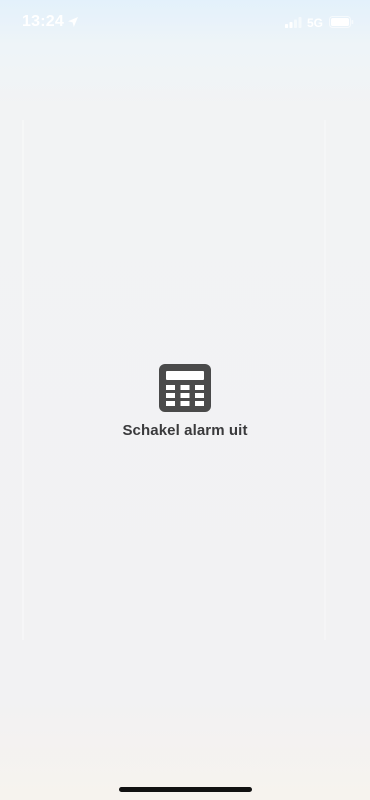 The height and width of the screenshot is (800, 370). Describe the element at coordinates (293, 22) in the screenshot. I see `signal-bars-icon` at that location.